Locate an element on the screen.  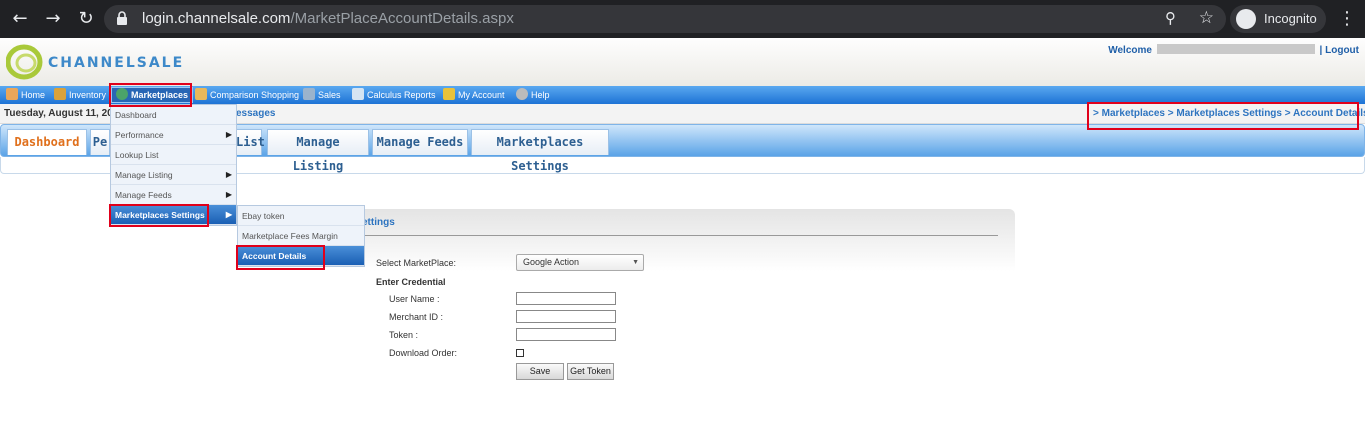
zoom-icon: ⚲ is located at coordinates (1170, 18).